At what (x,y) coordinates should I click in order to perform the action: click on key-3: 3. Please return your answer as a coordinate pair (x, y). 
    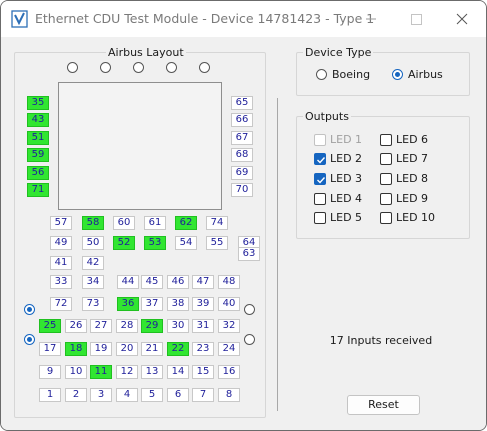
    Looking at the image, I should click on (101, 395).